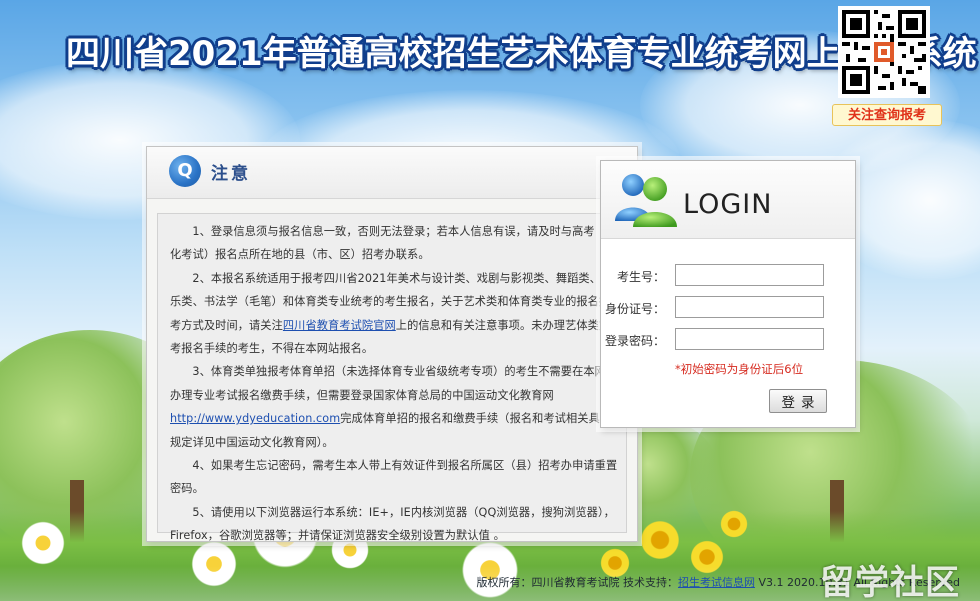 The height and width of the screenshot is (601, 980). I want to click on qr-code-icon, so click(884, 52).